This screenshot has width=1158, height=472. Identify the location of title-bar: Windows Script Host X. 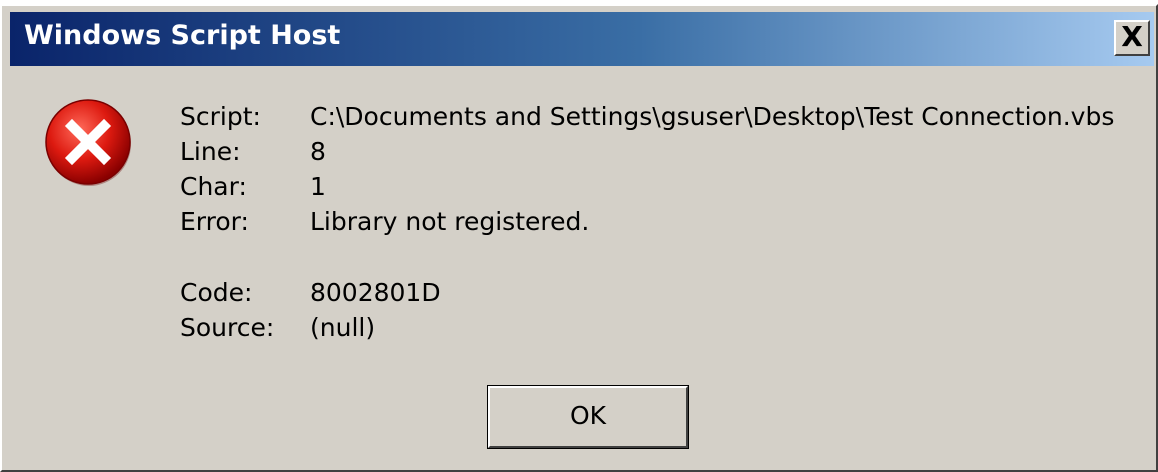
(582, 39).